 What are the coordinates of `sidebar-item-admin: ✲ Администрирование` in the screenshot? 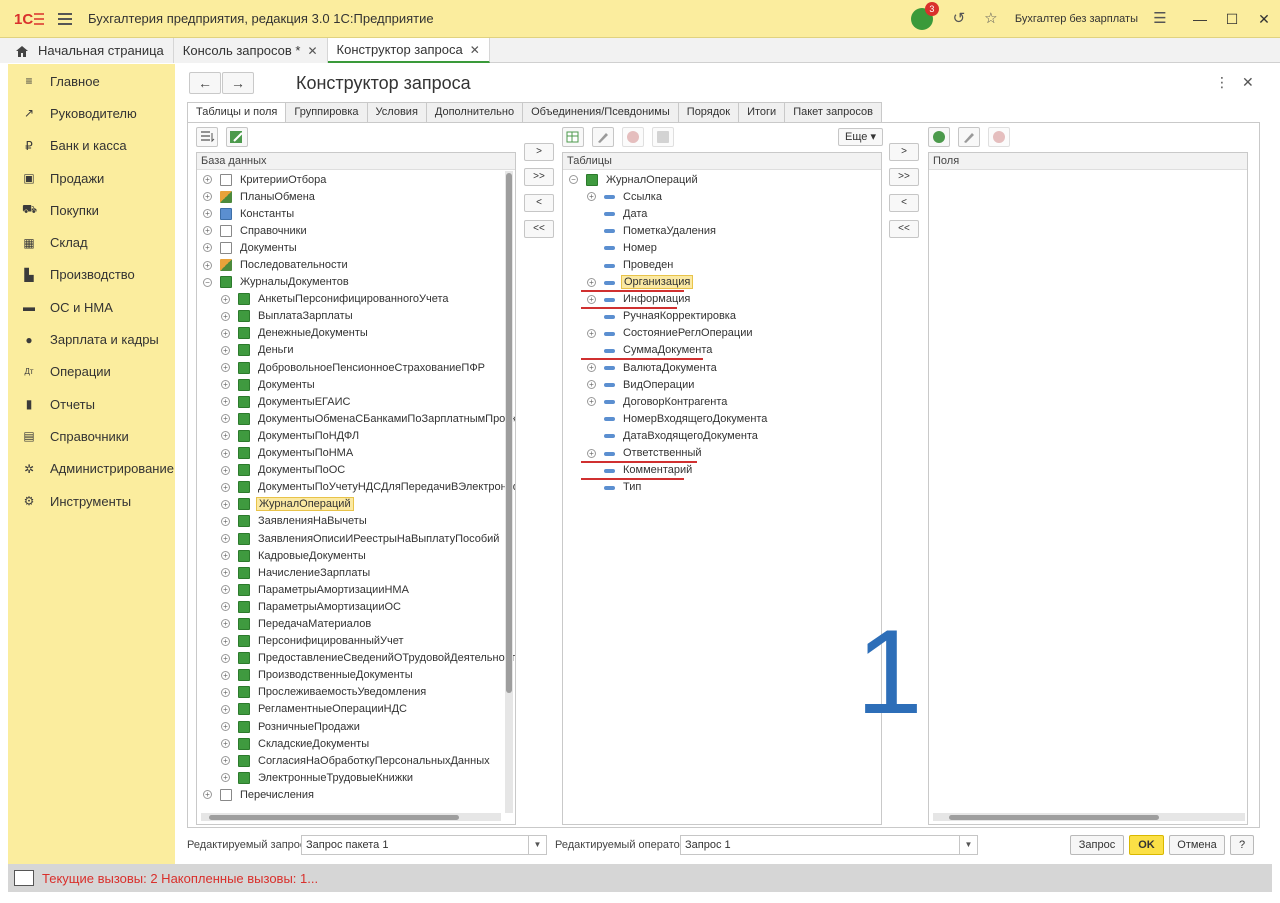 It's located at (91, 469).